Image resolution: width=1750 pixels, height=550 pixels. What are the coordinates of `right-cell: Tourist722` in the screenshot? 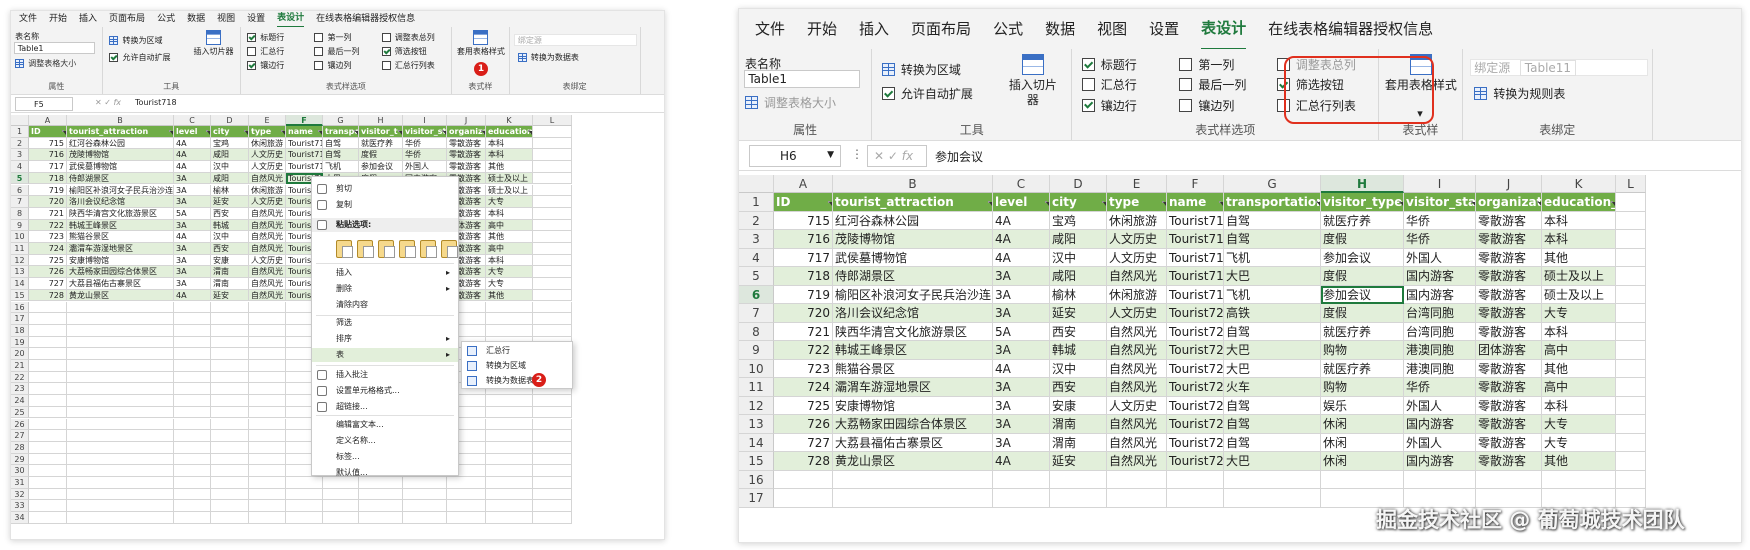 It's located at (1195, 350).